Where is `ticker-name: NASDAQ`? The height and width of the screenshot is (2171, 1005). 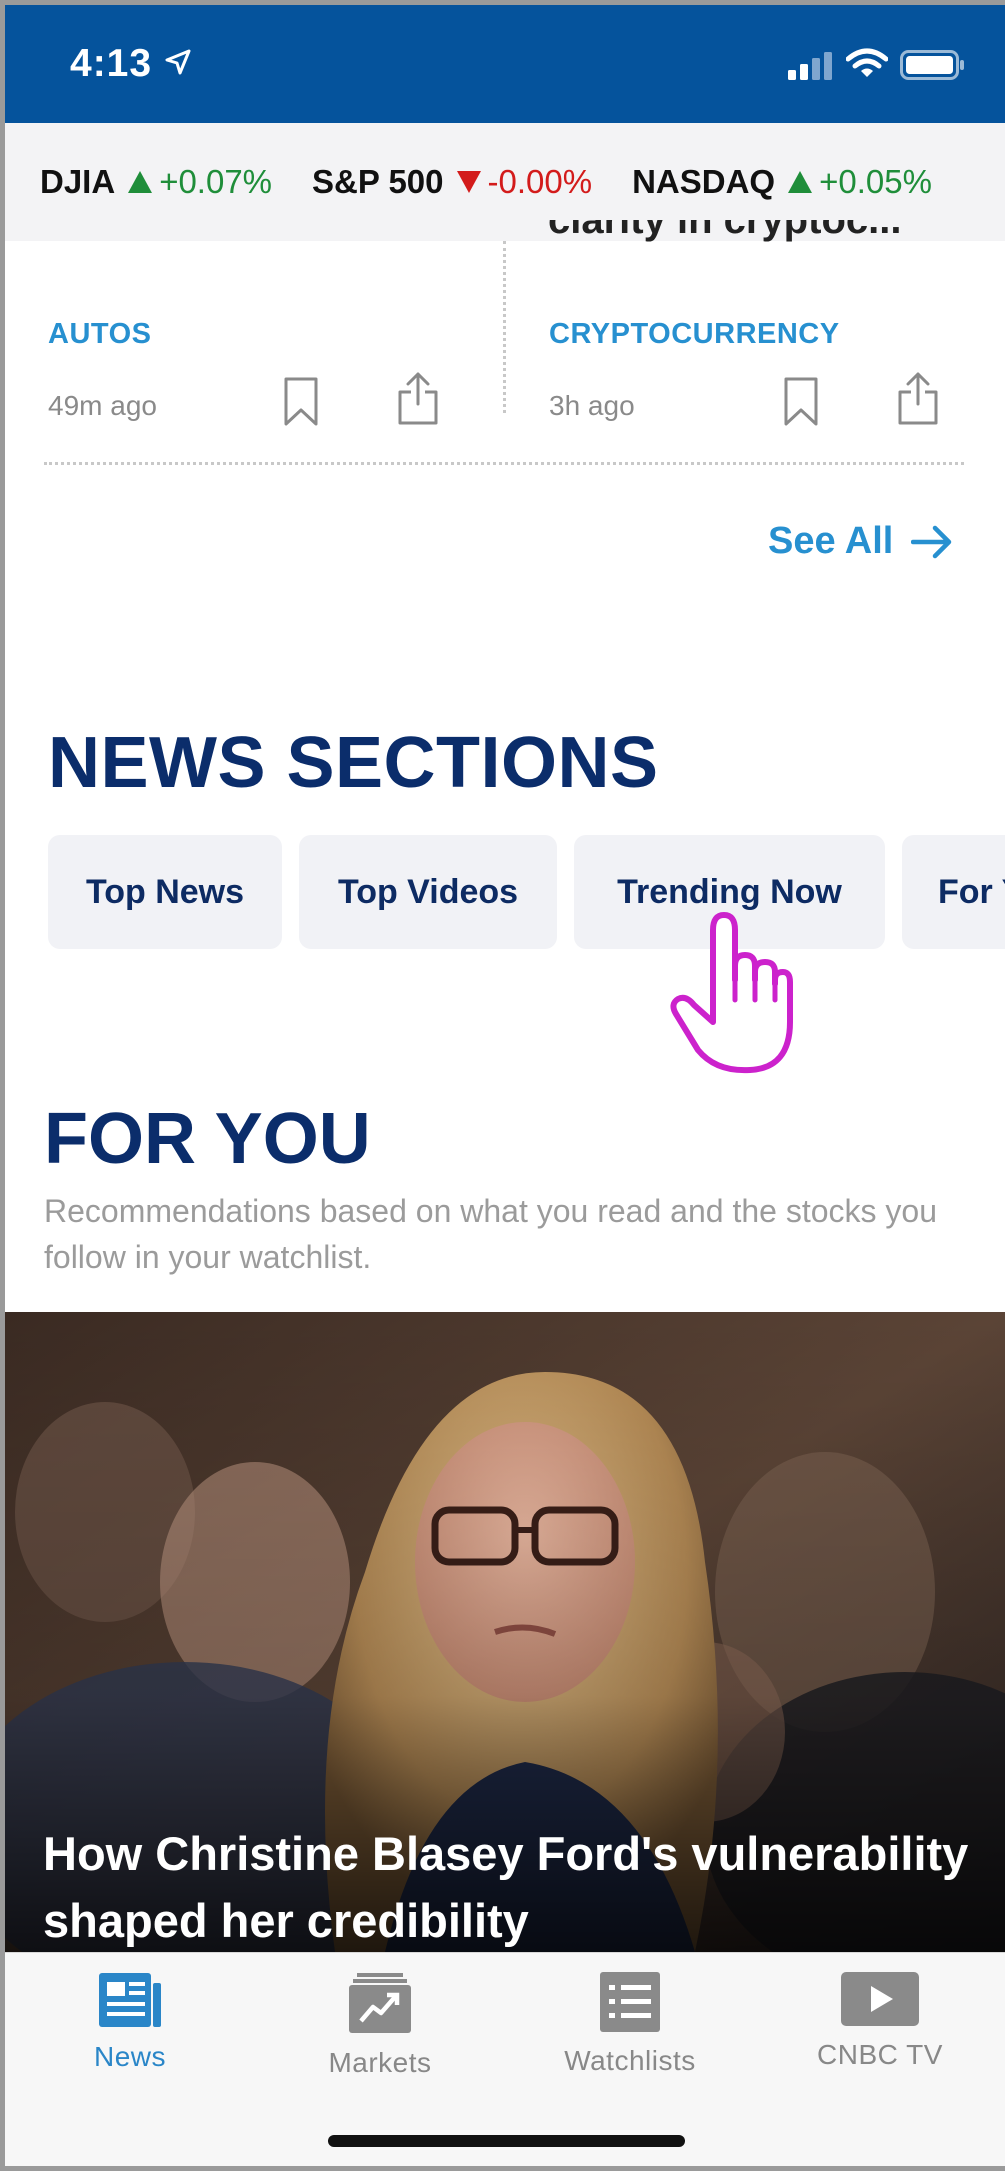
ticker-name: NASDAQ is located at coordinates (704, 181).